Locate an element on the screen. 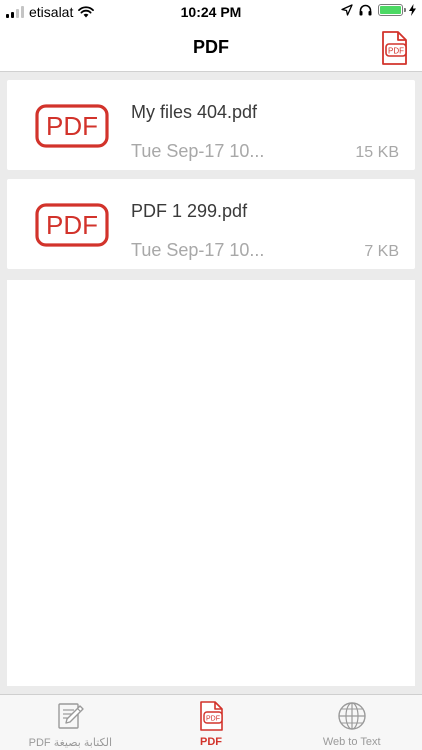 The height and width of the screenshot is (750, 422). location-arrow-icon is located at coordinates (347, 10).